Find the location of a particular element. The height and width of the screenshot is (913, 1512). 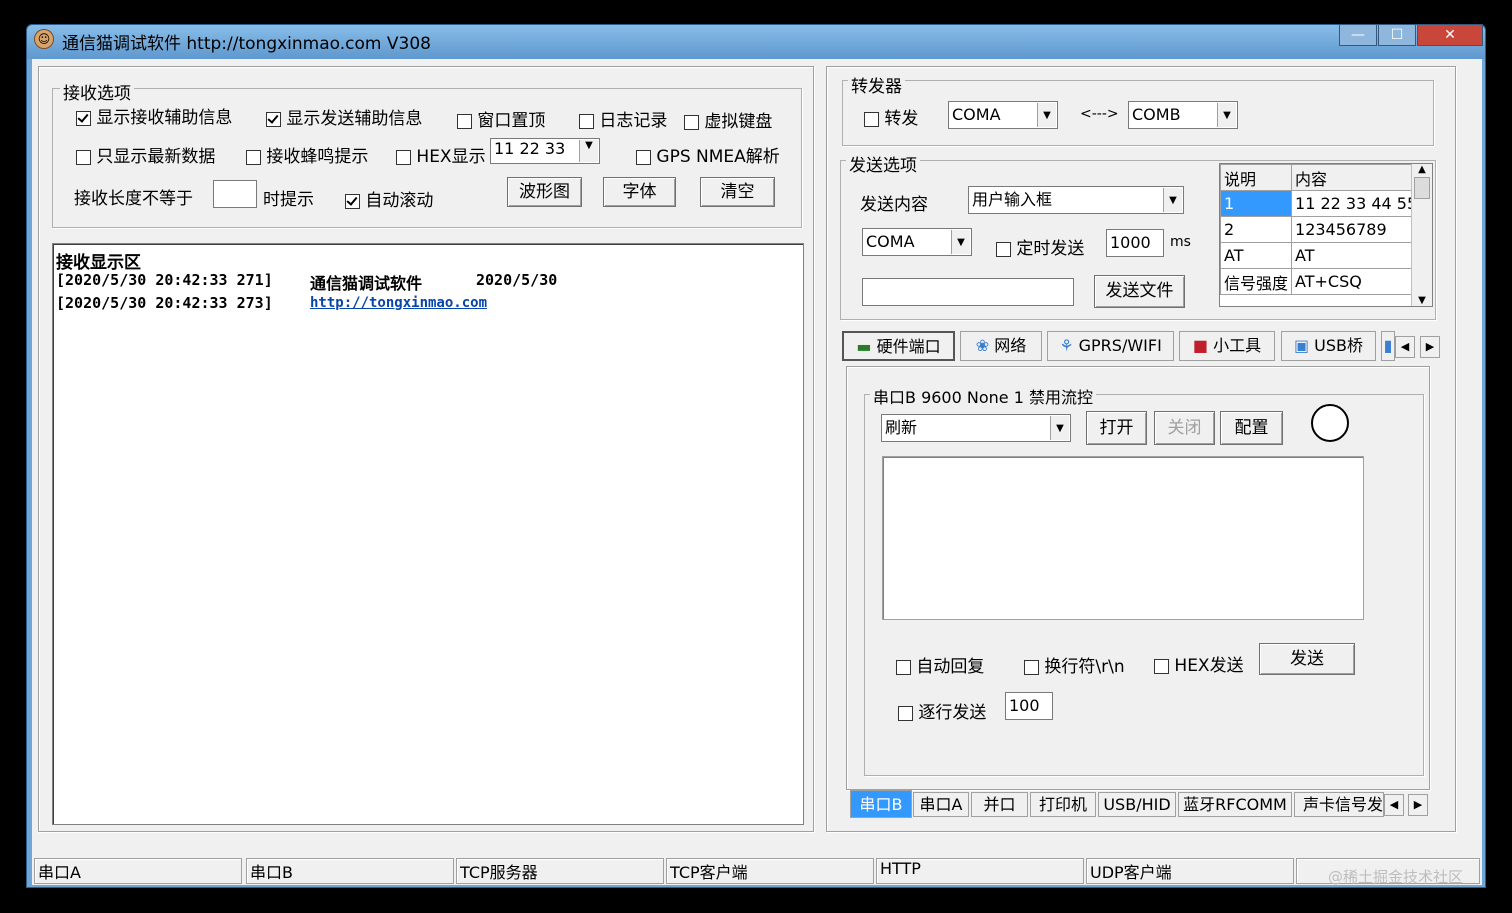

send-button: 发送 is located at coordinates (1307, 659).